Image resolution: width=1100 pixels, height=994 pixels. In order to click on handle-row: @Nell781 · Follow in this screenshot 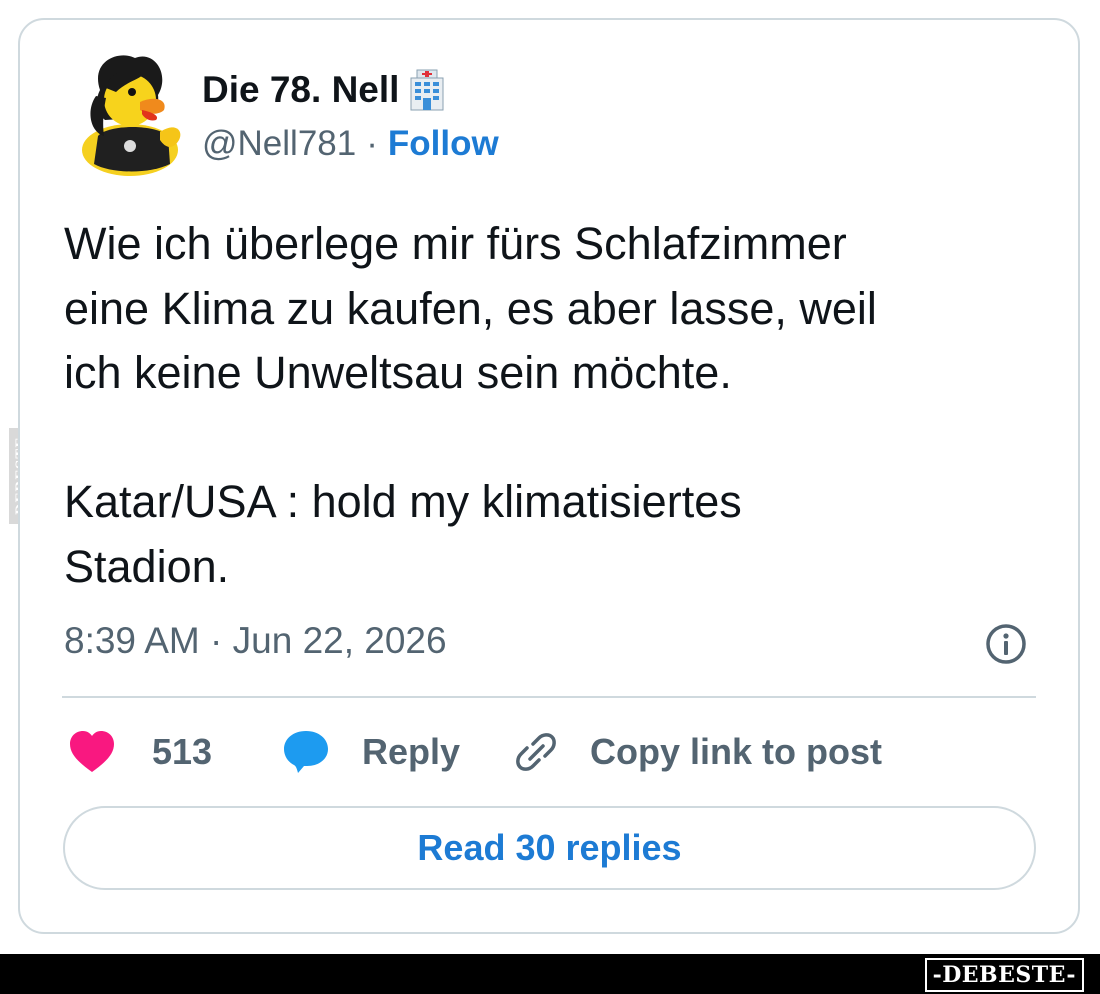, I will do `click(350, 144)`.